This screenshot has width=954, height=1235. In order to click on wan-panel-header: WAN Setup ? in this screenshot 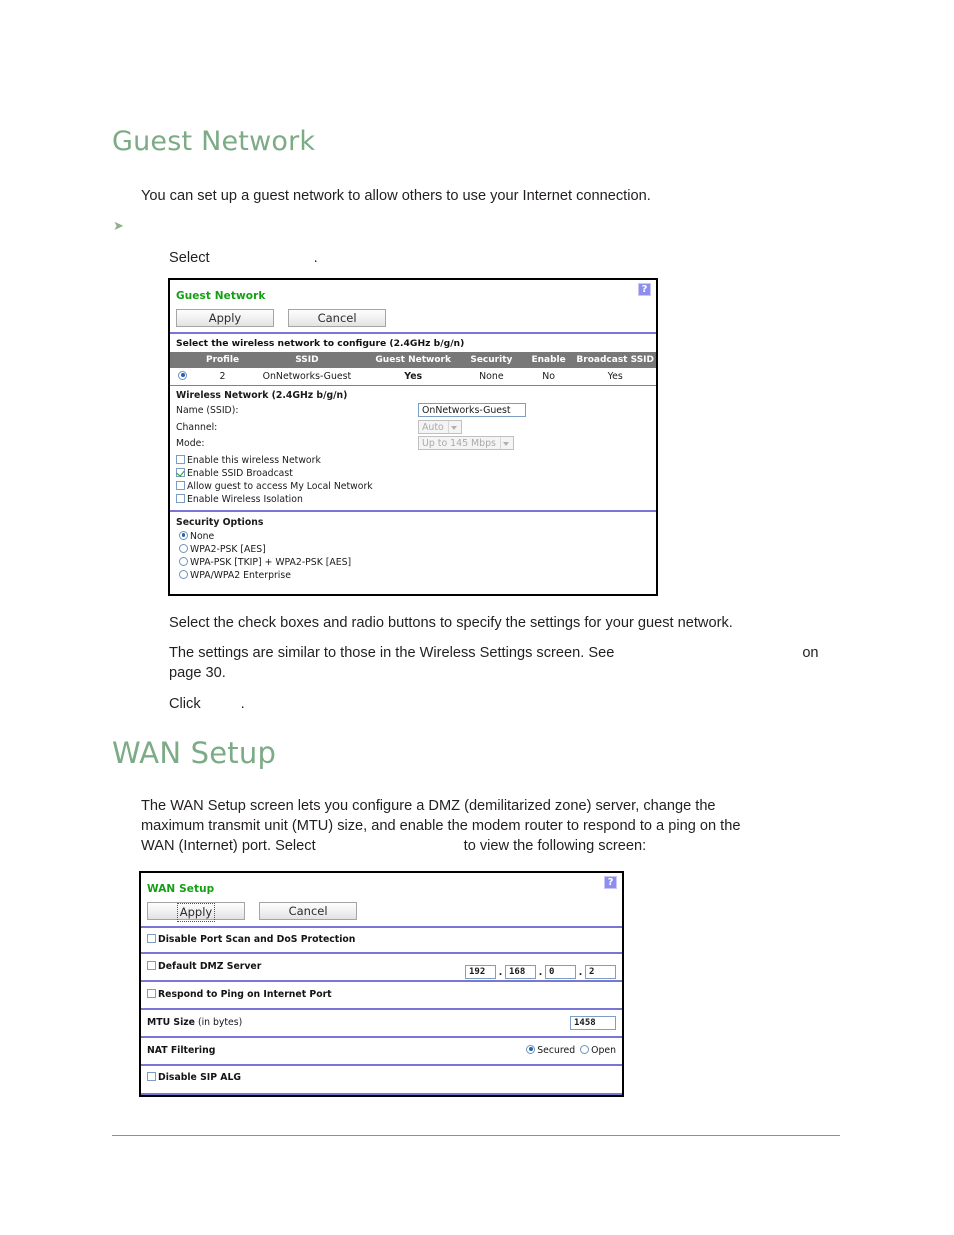, I will do `click(381, 885)`.